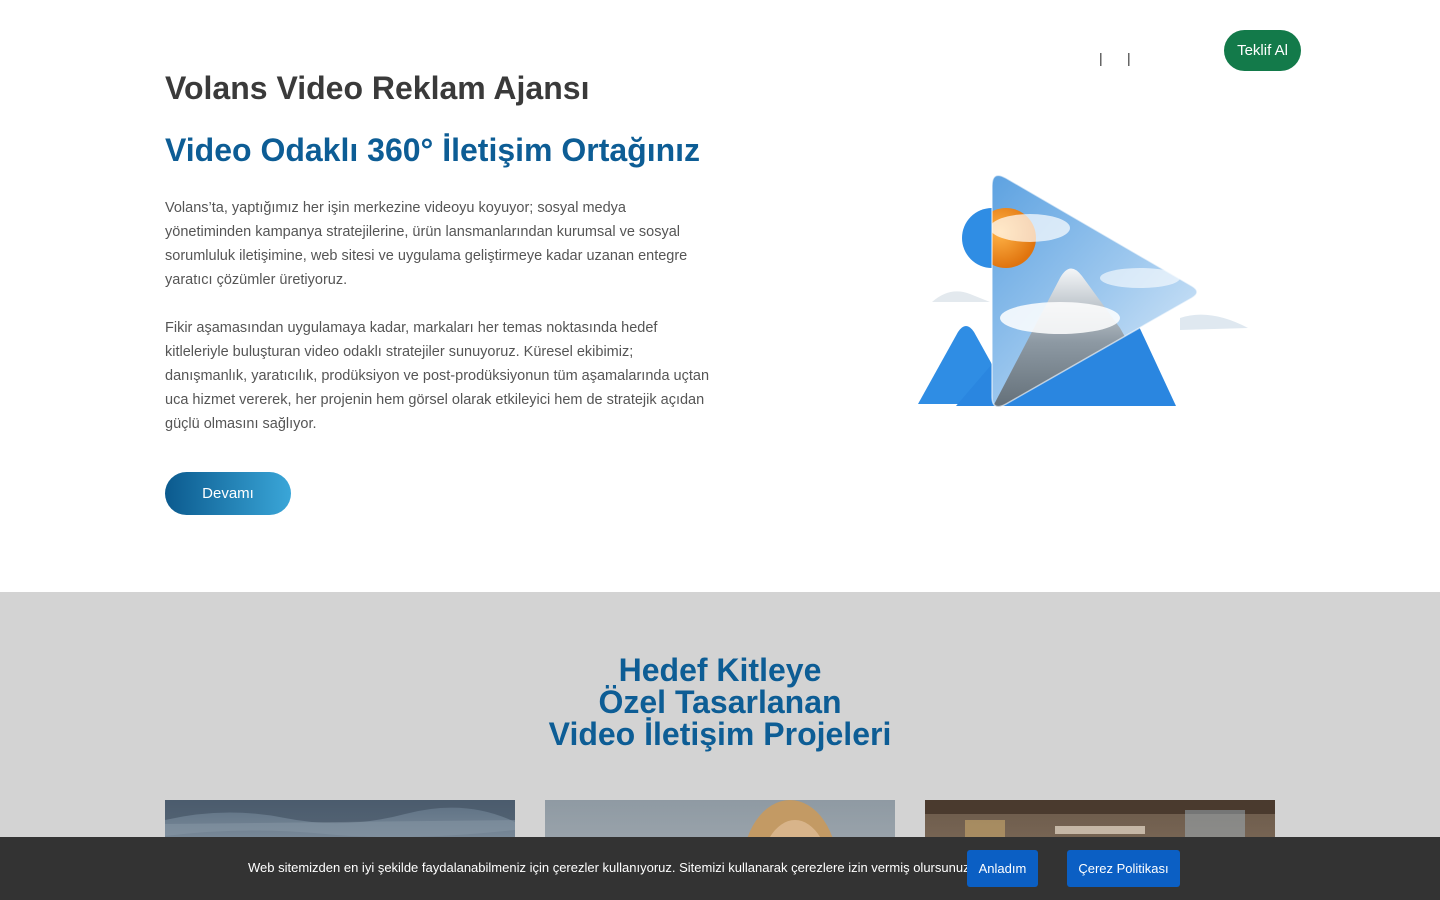 The width and height of the screenshot is (1440, 900). I want to click on video-play-mountain-illustration, so click(1083, 291).